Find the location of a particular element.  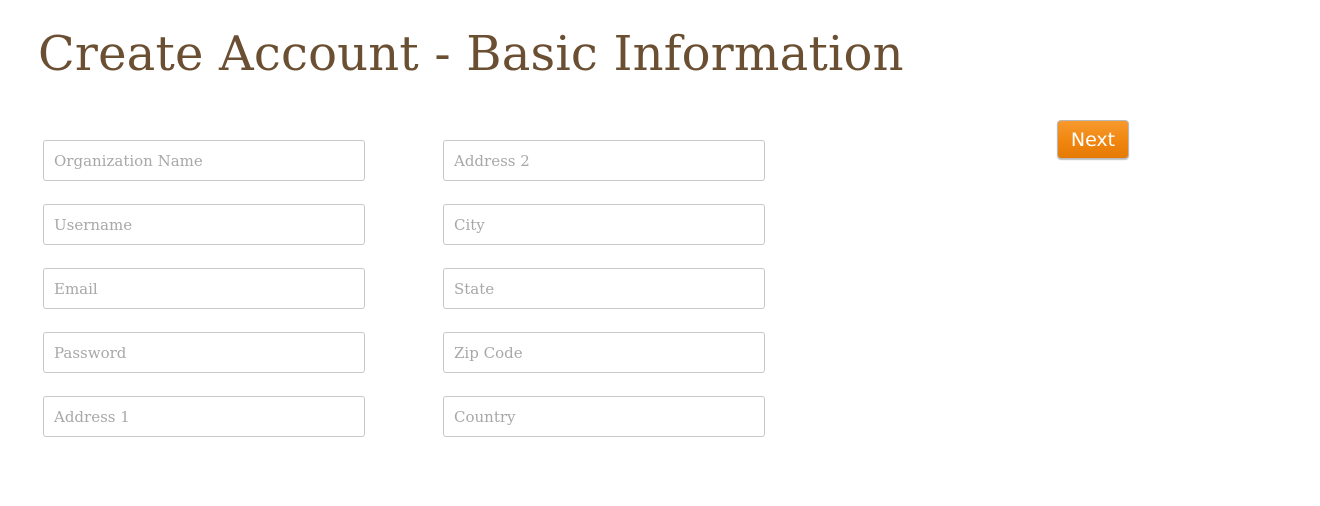

username-input is located at coordinates (204, 224).